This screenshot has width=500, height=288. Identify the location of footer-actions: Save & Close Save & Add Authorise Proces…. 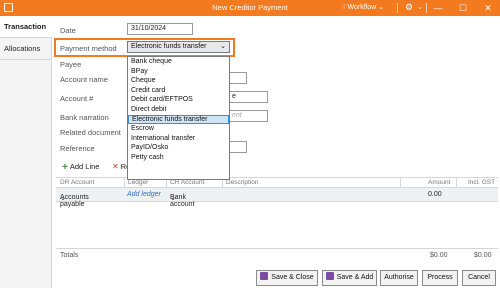
(250, 278).